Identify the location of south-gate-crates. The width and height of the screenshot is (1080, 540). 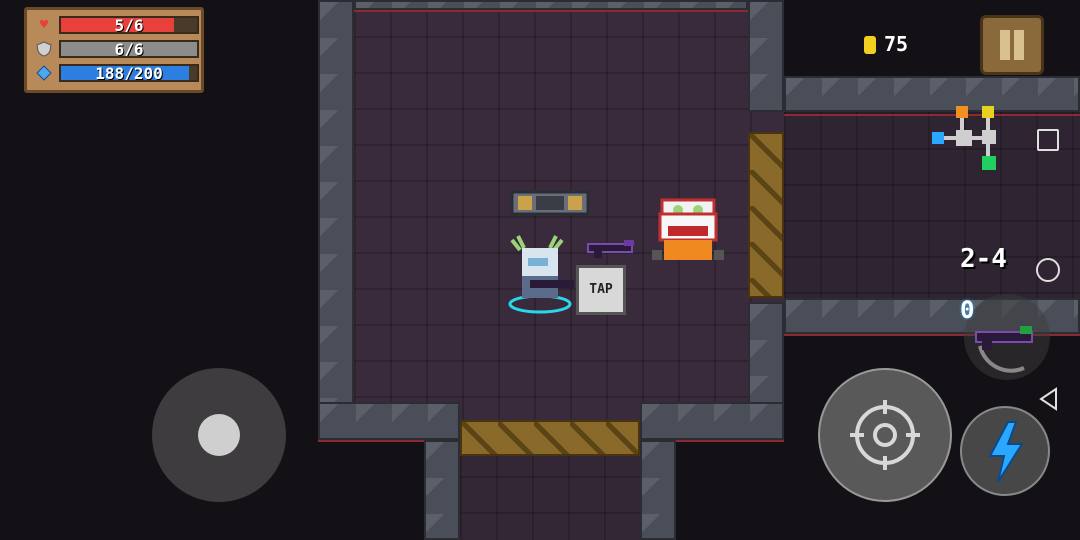
(550, 438).